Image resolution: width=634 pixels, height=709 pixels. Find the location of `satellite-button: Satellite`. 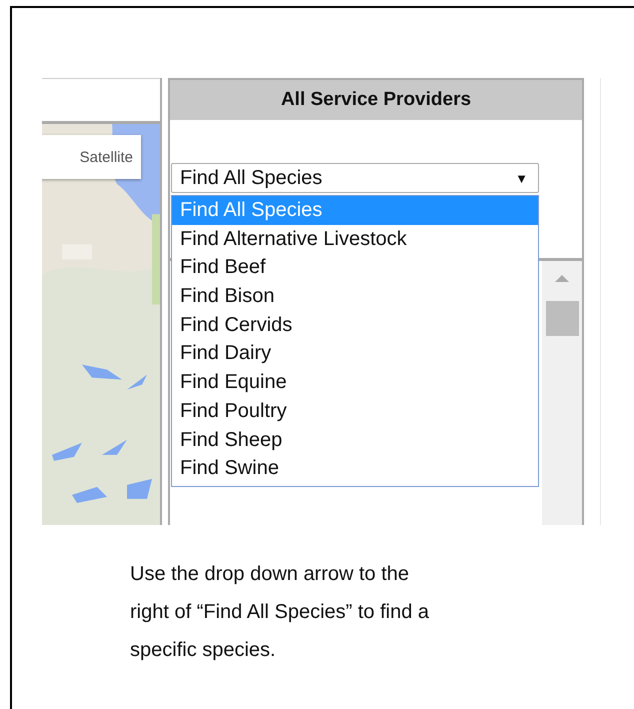

satellite-button: Satellite is located at coordinates (91, 157).